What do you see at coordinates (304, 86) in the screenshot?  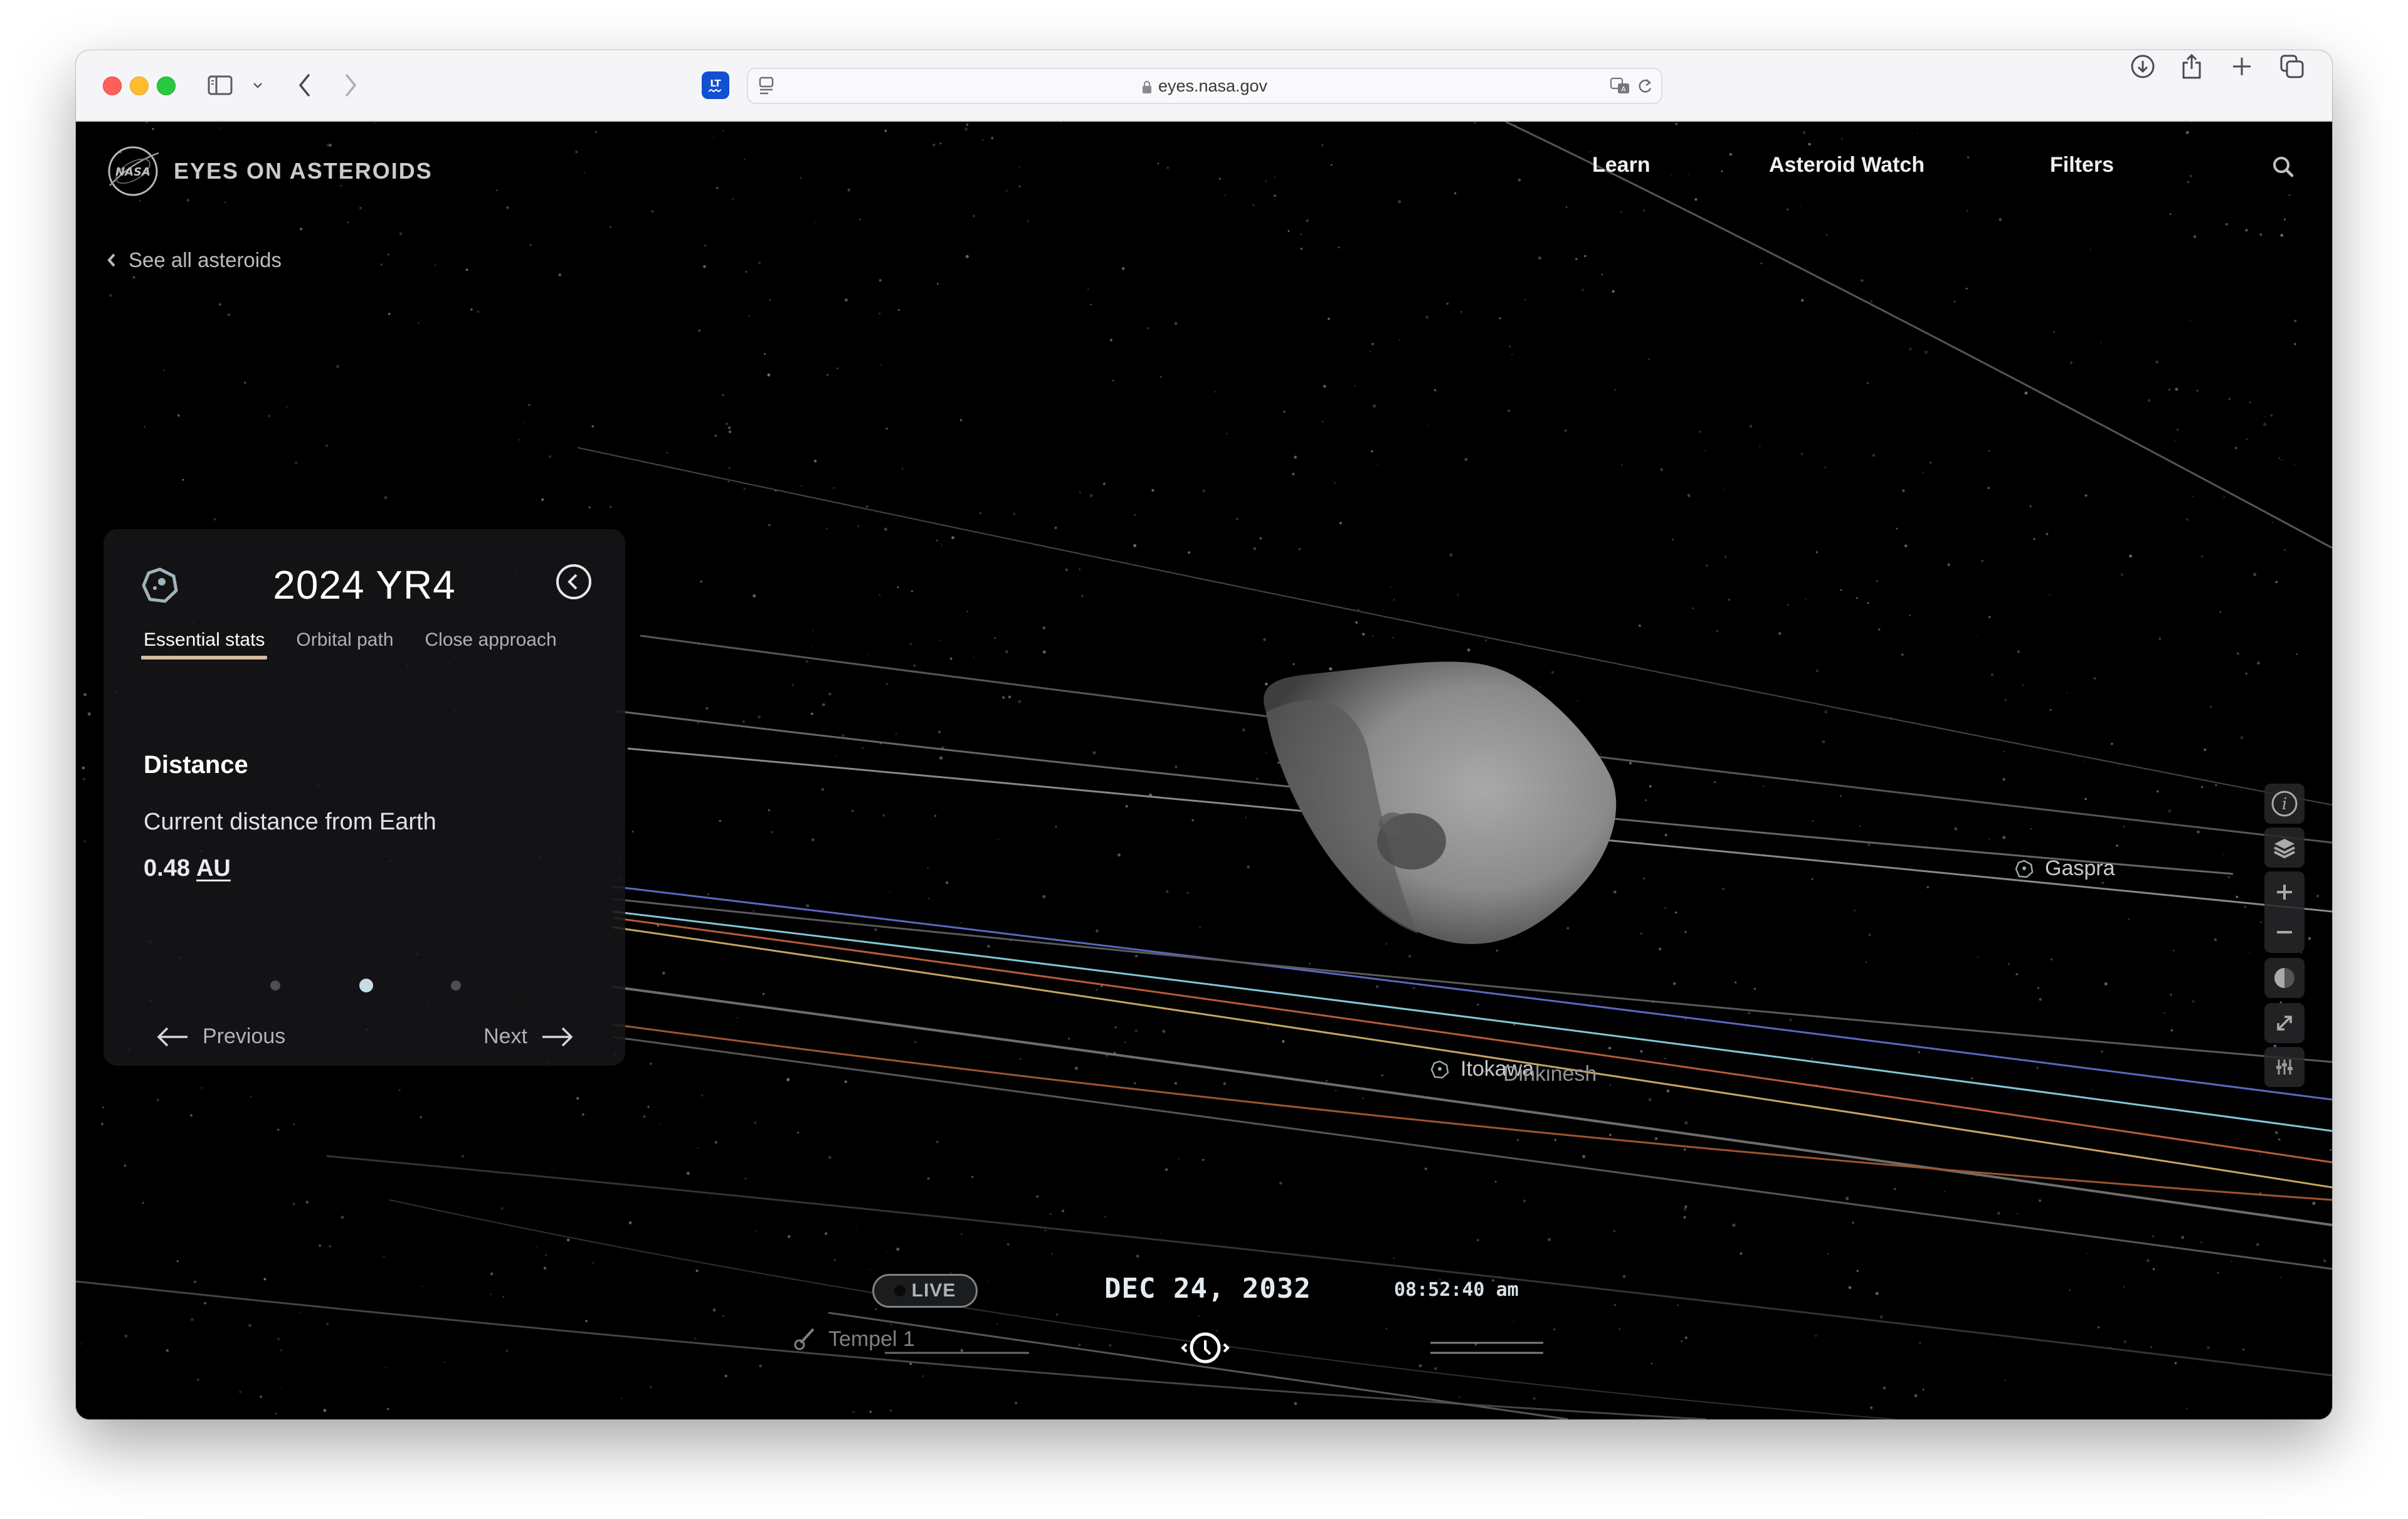 I see `back-icon` at bounding box center [304, 86].